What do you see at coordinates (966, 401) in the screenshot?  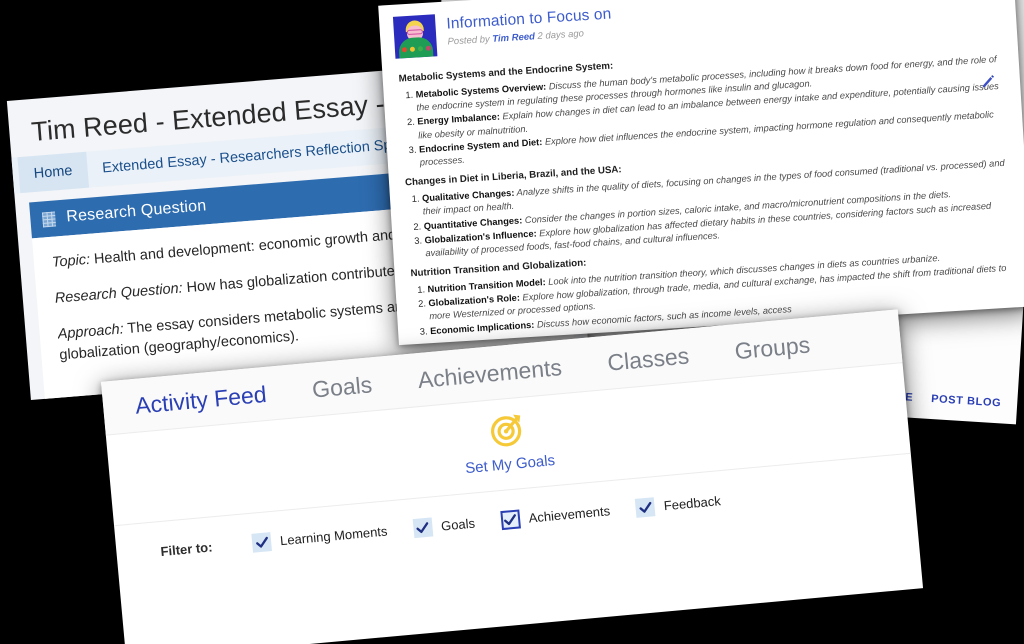 I see `post-blog-button: POST BLOG` at bounding box center [966, 401].